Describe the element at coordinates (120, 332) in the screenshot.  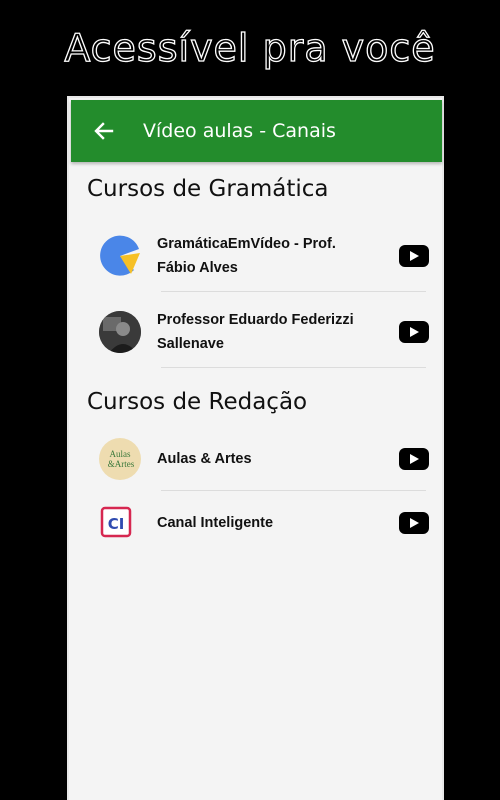
I see `channel-avatar-eduardo-federizzi` at that location.